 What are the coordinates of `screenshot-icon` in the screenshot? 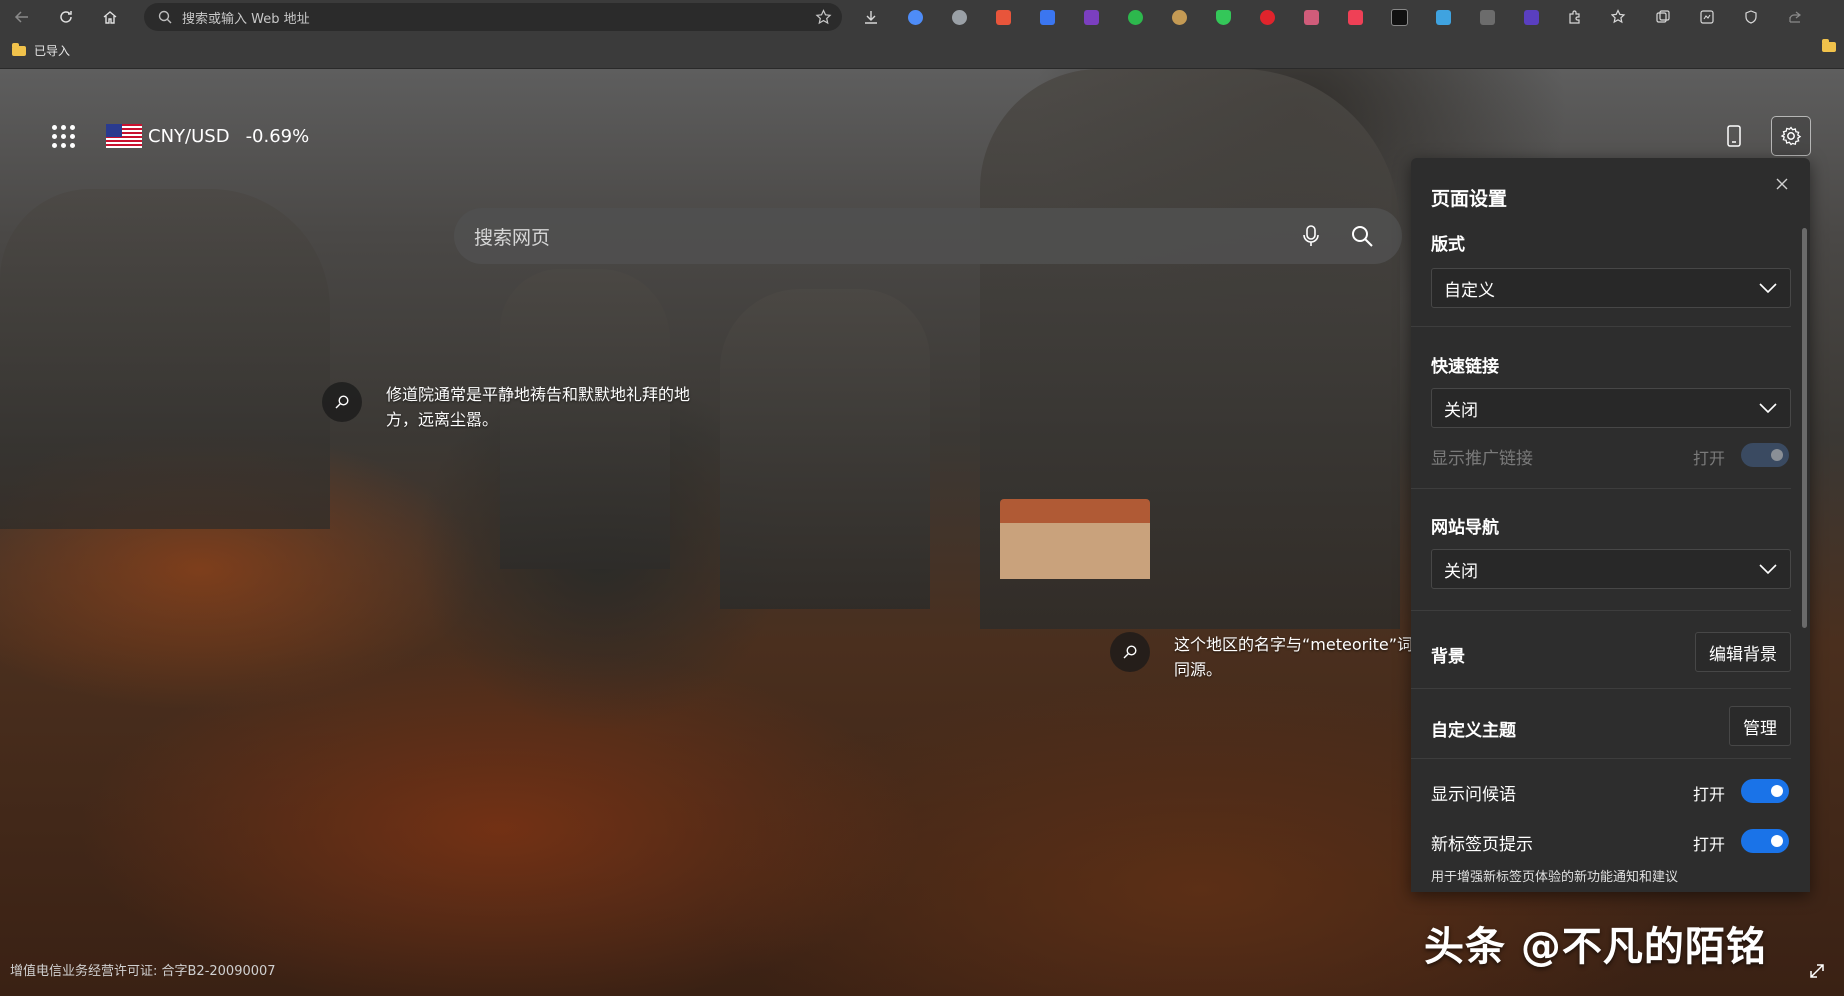 It's located at (1707, 17).